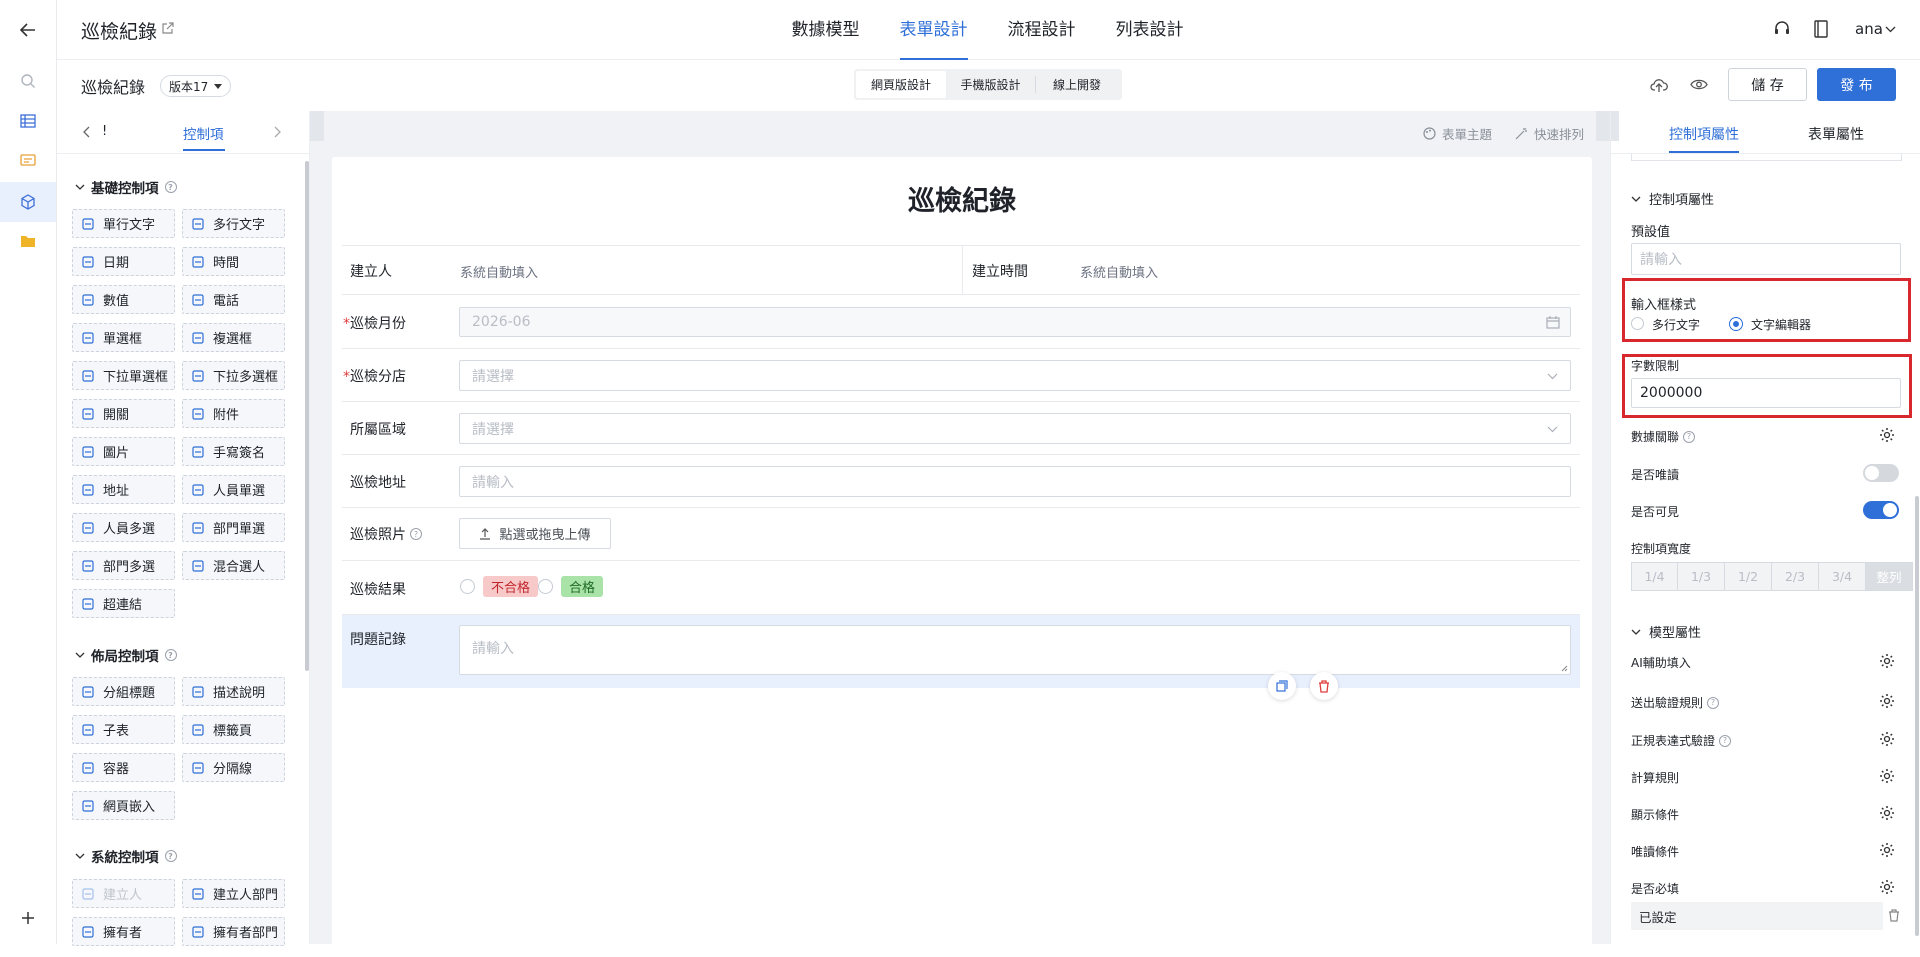 The height and width of the screenshot is (957, 1920). What do you see at coordinates (195, 86) in the screenshot?
I see `version-select: 版本17` at bounding box center [195, 86].